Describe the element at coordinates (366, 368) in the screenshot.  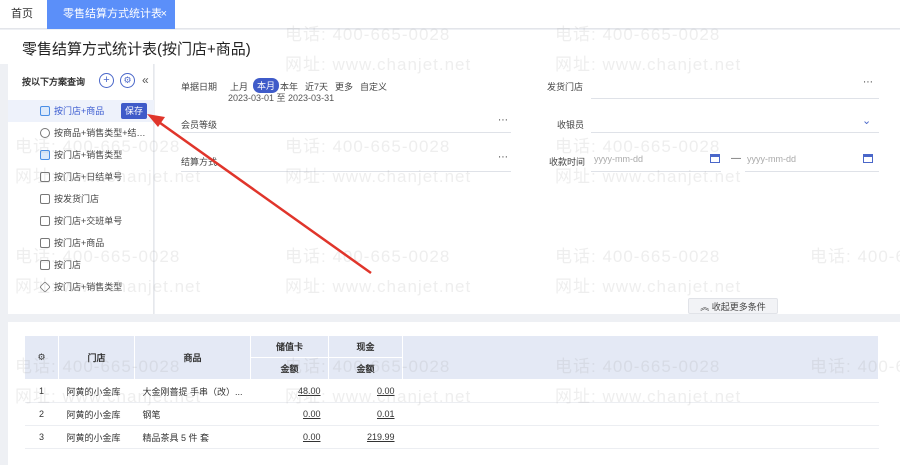
I see `col-cash-amount: 金额` at that location.